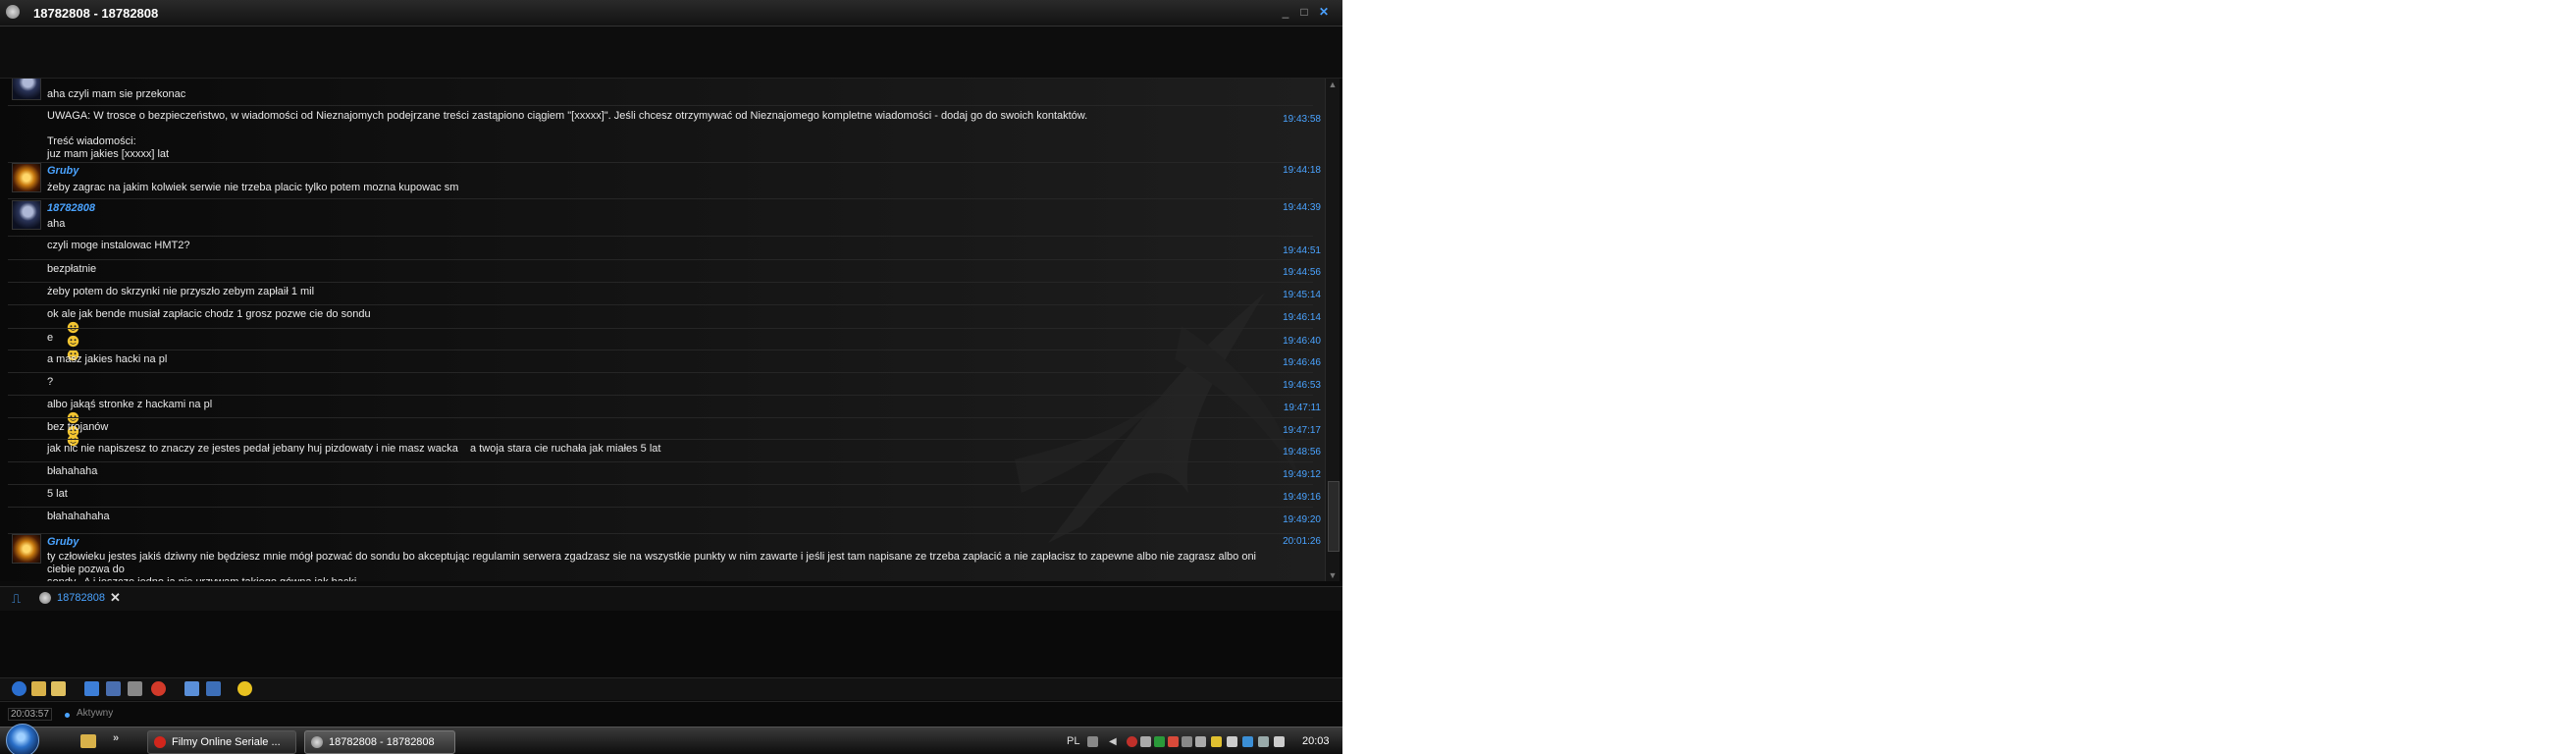  Describe the element at coordinates (1285, 12) in the screenshot. I see `minimize-button: _` at that location.